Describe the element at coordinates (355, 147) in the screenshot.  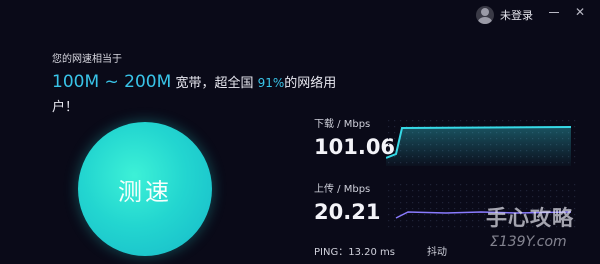
I see `download-value: 101.06` at that location.